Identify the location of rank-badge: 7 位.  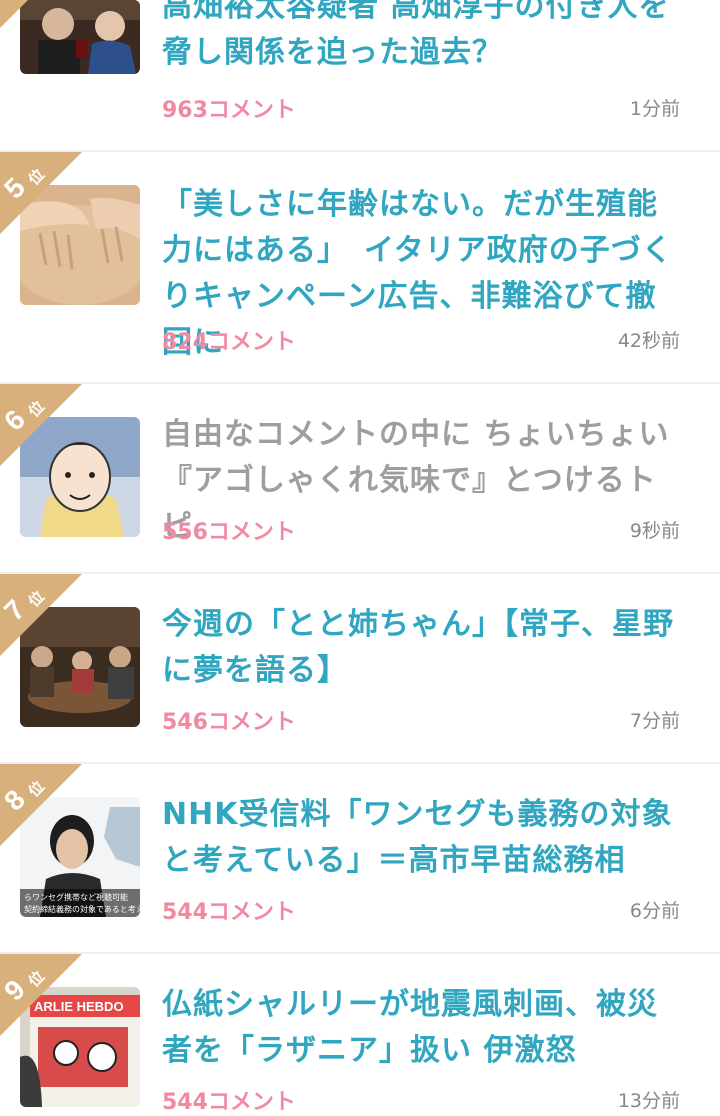
(41, 615).